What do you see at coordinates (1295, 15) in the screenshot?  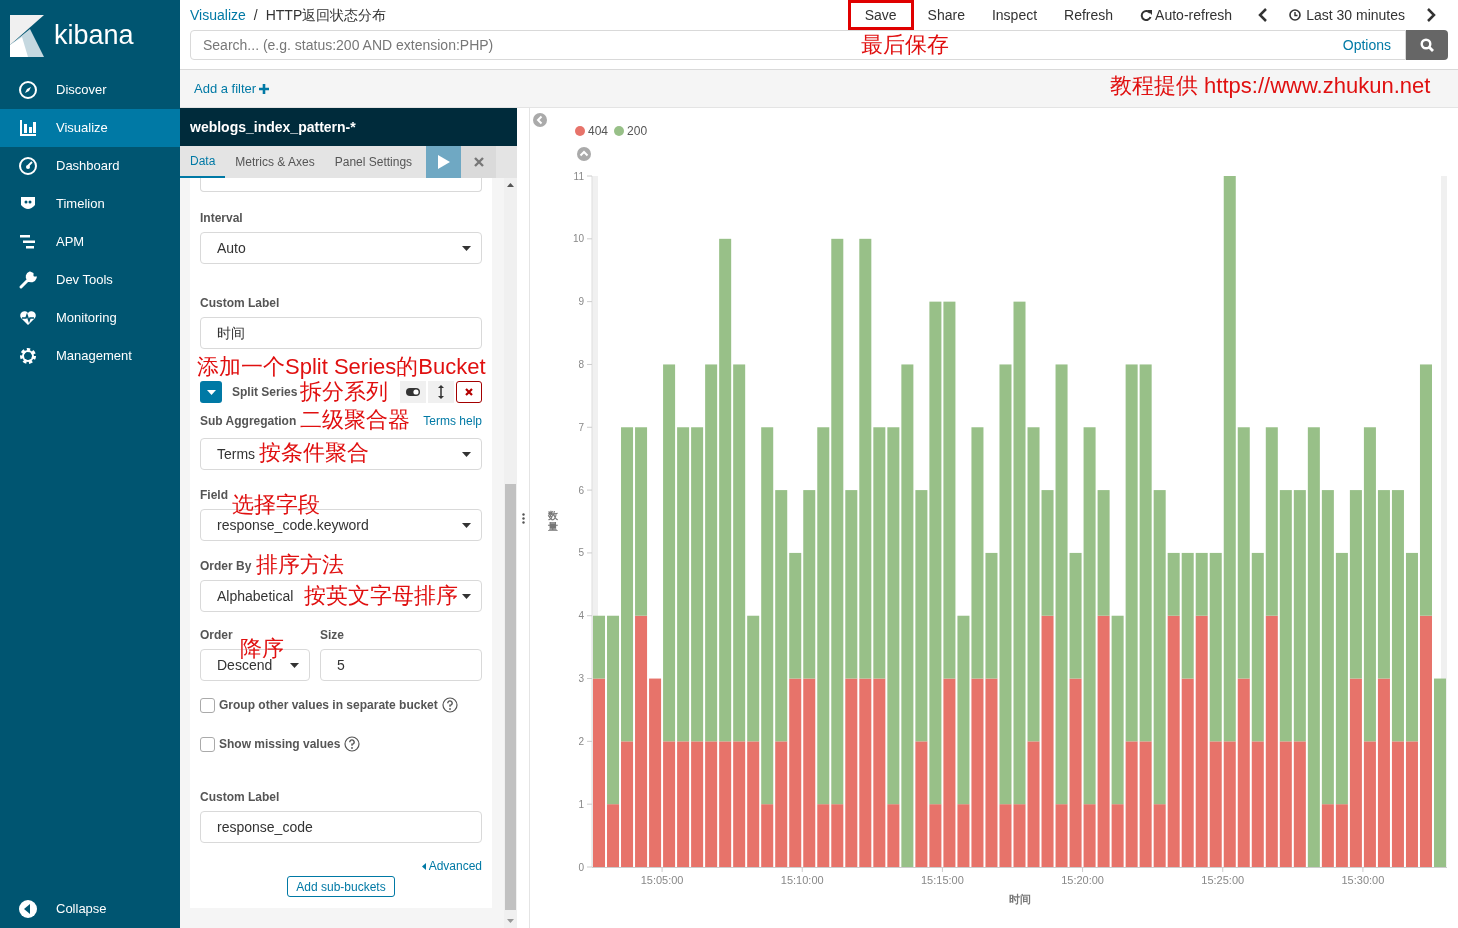 I see `clock-icon` at bounding box center [1295, 15].